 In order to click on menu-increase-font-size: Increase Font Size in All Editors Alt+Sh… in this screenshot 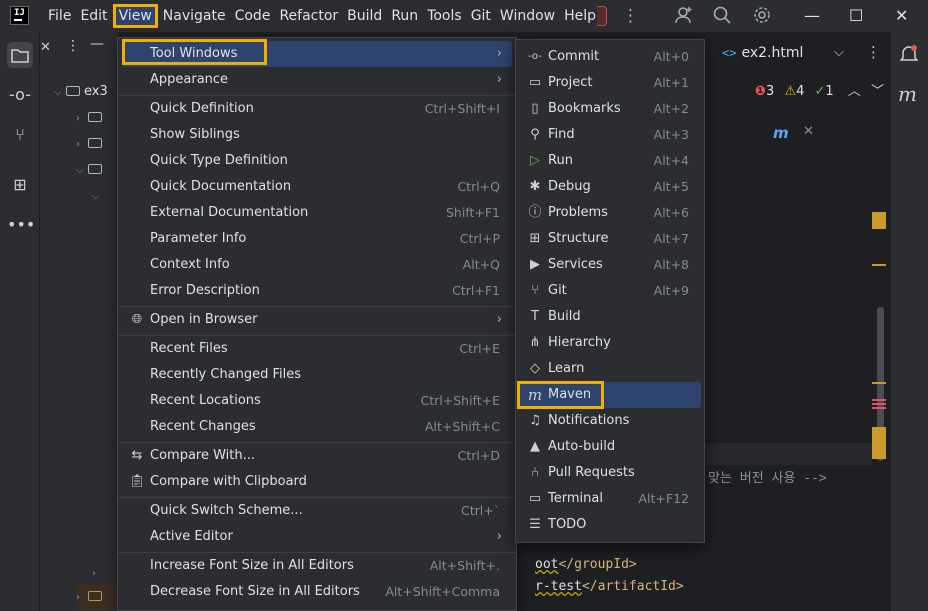, I will do `click(317, 566)`.